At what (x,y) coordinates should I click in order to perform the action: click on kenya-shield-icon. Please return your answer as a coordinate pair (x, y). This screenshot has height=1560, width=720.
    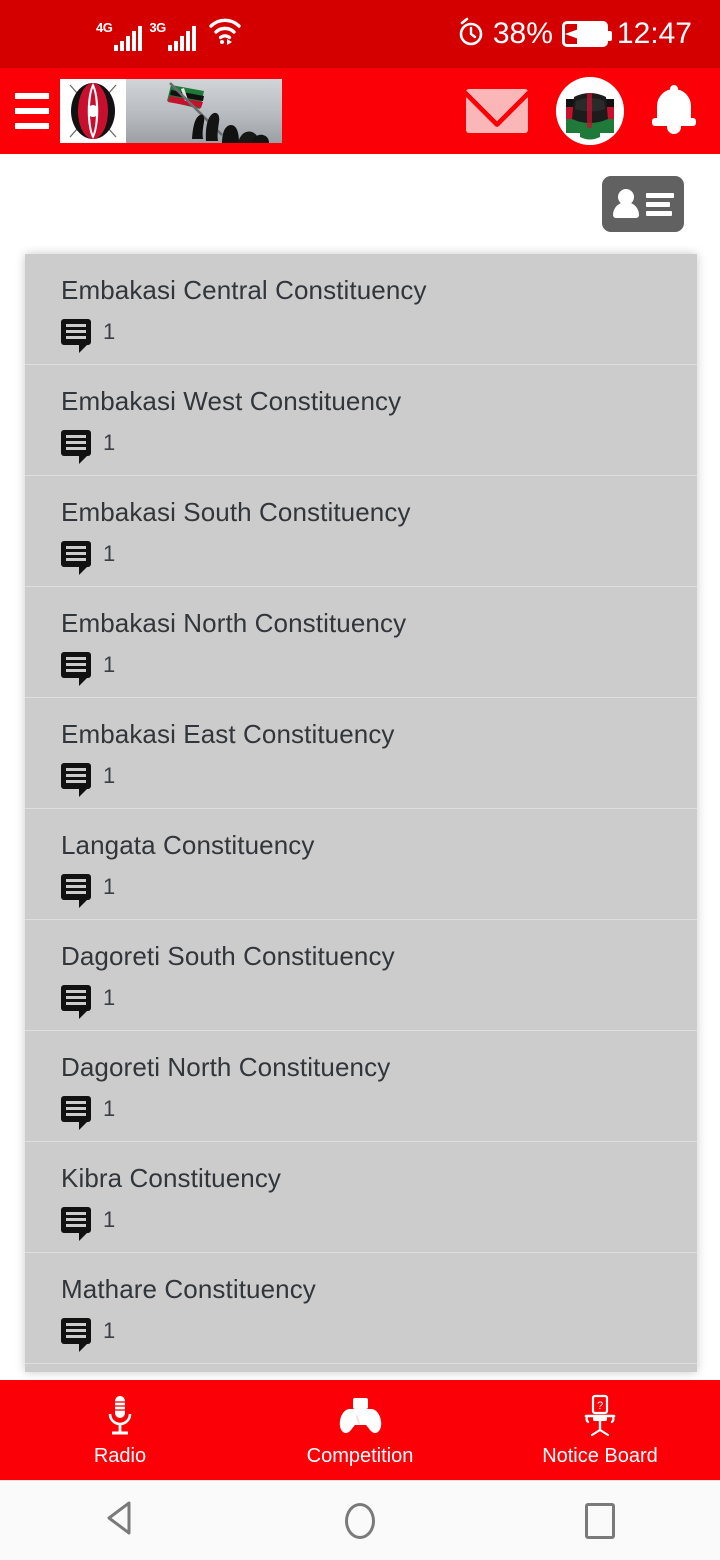
    Looking at the image, I should click on (93, 111).